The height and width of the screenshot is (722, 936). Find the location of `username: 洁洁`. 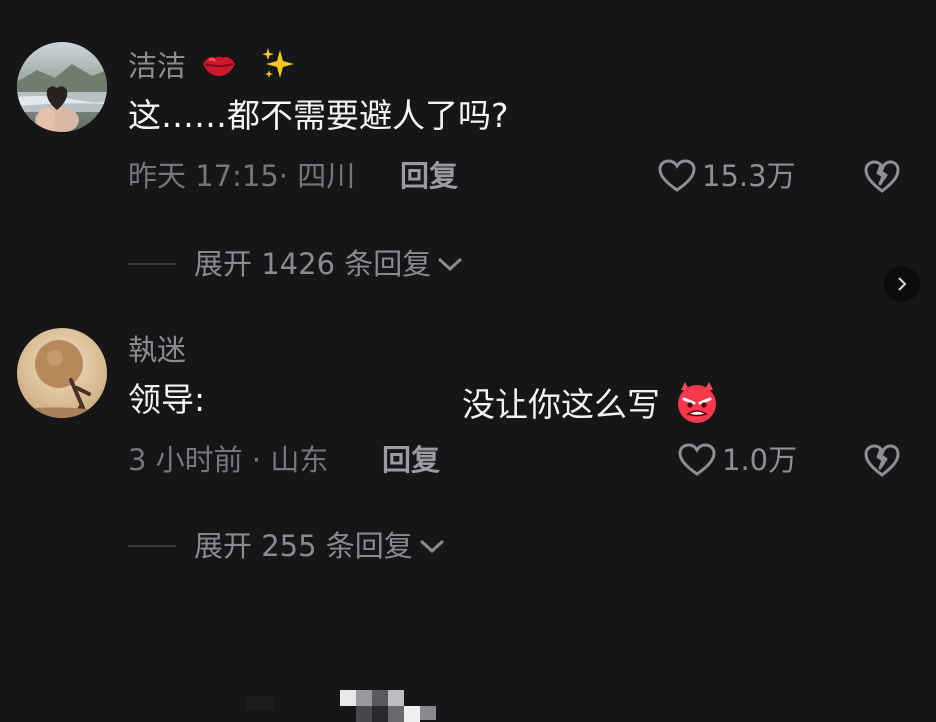

username: 洁洁 is located at coordinates (212, 68).